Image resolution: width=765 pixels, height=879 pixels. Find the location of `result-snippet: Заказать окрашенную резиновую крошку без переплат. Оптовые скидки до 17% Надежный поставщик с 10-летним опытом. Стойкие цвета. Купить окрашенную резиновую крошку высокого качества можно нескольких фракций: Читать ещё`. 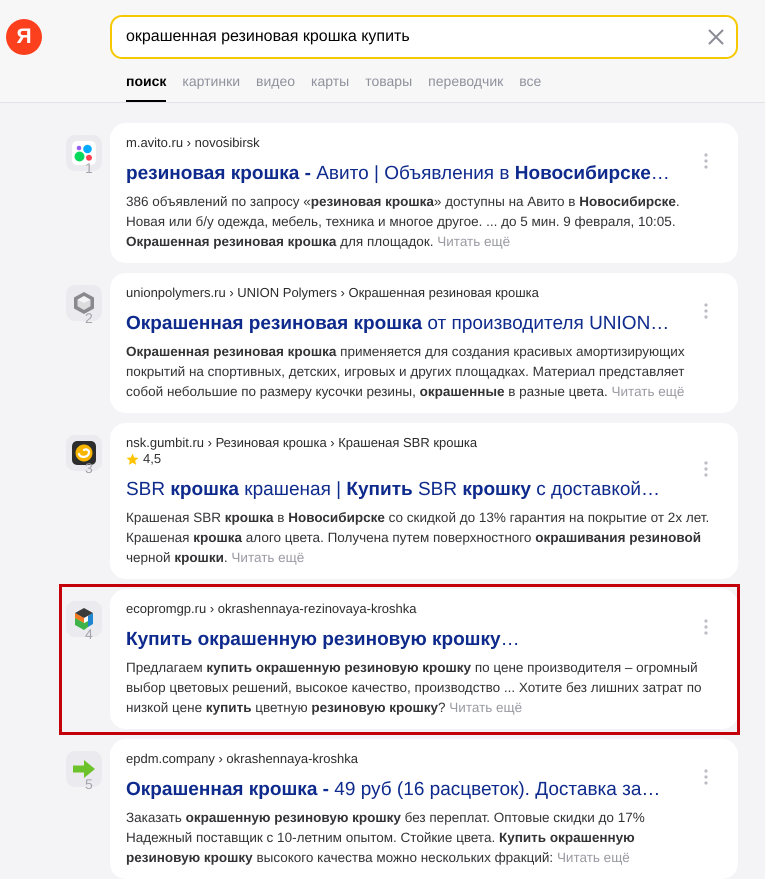

result-snippet: Заказать окрашенную резиновую крошку без переплат. Оптовые скидки до 17% Надежный поставщик с 10-летним опытом. Стойкие цвета. Купить окрашенную резиновую крошку высокого качества можно нескольких фракций: Читать ещё is located at coordinates (386, 838).